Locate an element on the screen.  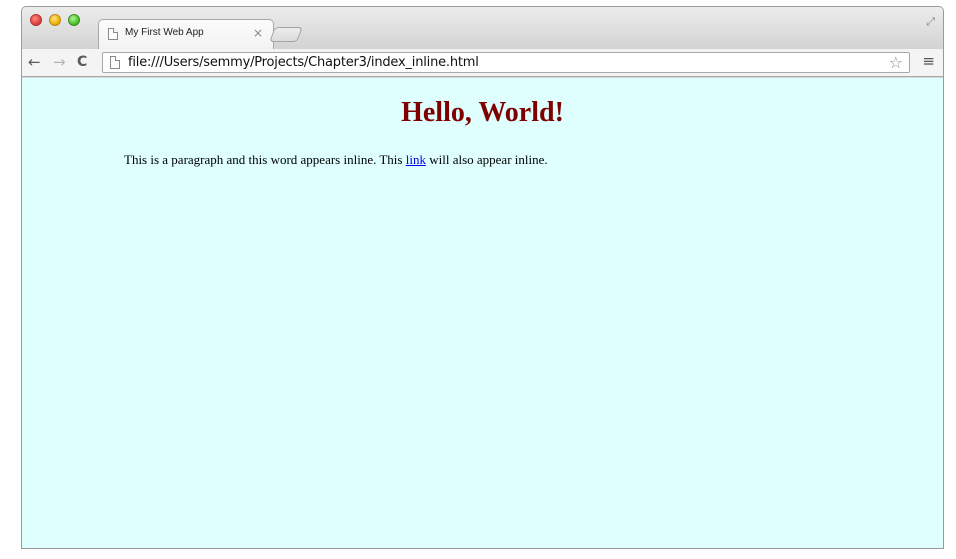
zoom-window-button is located at coordinates (74, 20).